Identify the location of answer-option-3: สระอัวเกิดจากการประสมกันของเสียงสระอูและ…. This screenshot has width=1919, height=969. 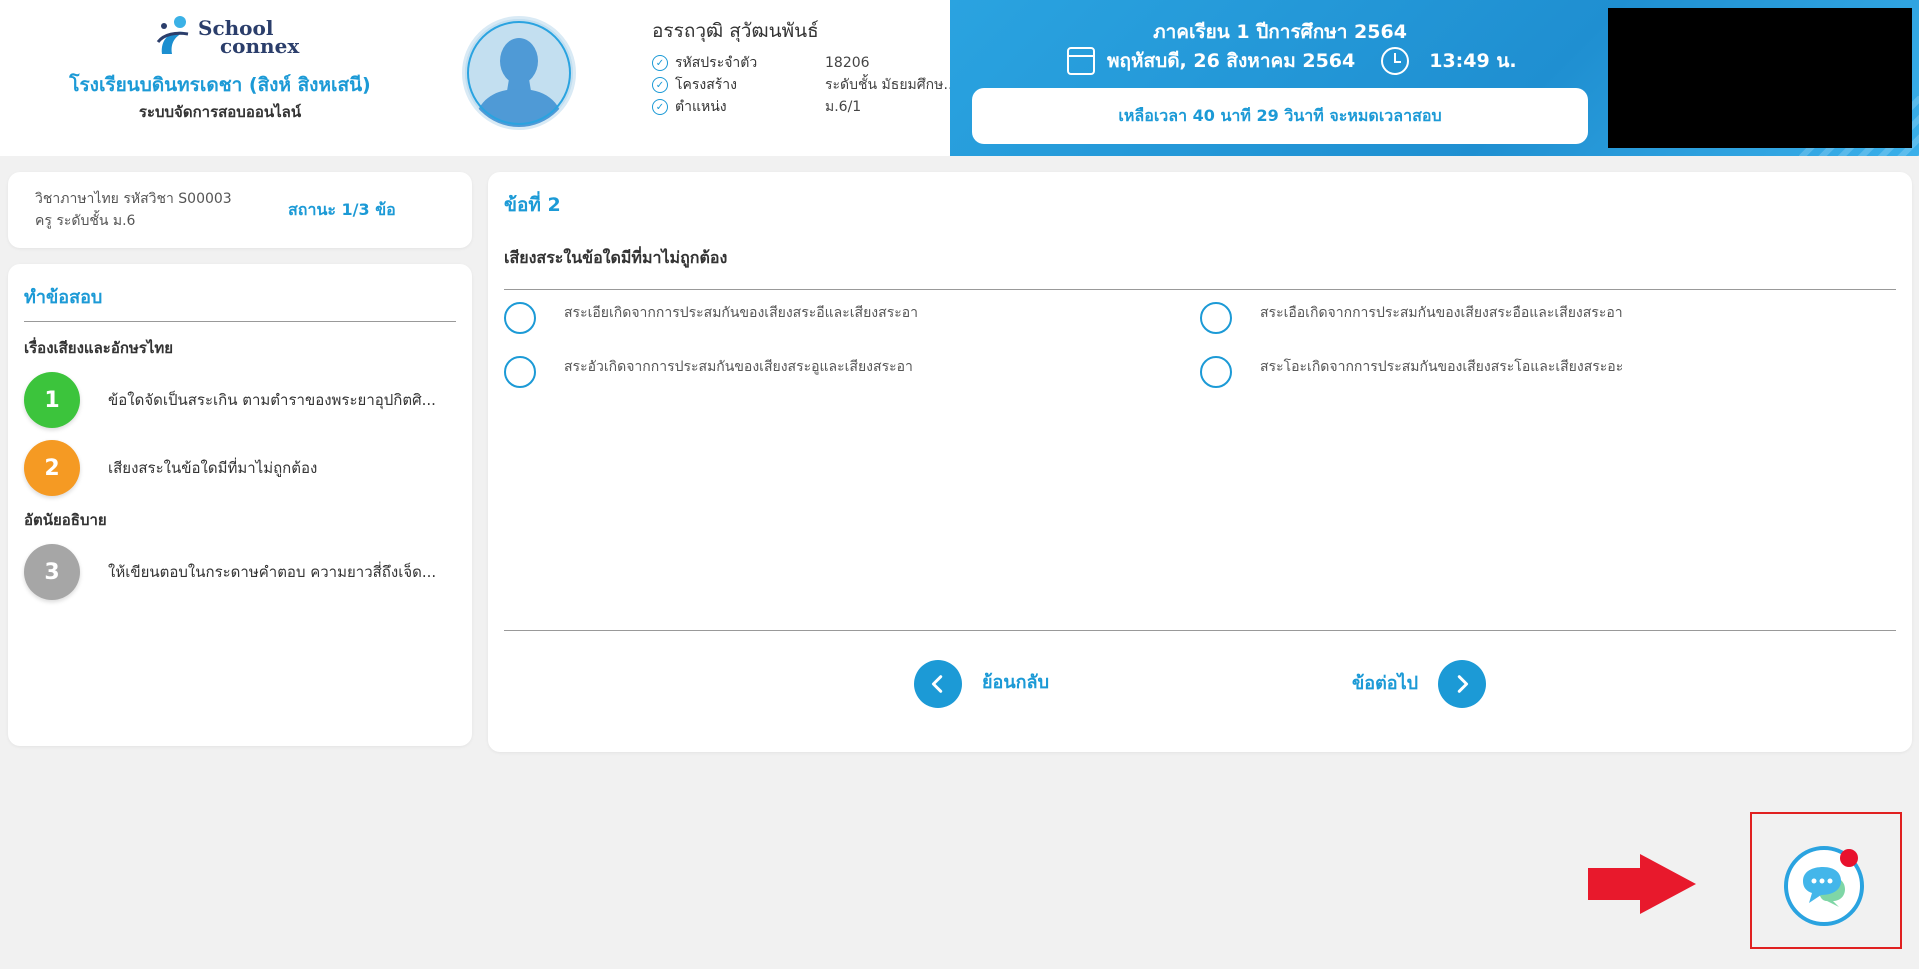
(708, 372).